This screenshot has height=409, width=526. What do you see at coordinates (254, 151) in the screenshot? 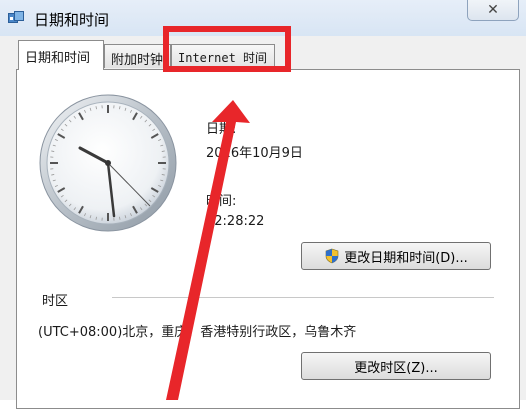
I see `date-value: 2016年10月9日` at bounding box center [254, 151].